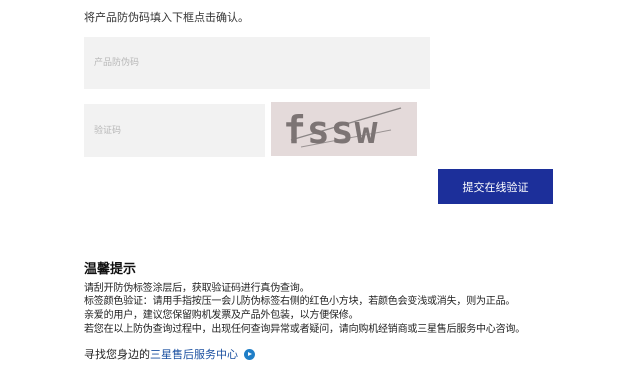 The width and height of the screenshot is (640, 377). I want to click on anti-counterfeit-code-input, so click(257, 63).